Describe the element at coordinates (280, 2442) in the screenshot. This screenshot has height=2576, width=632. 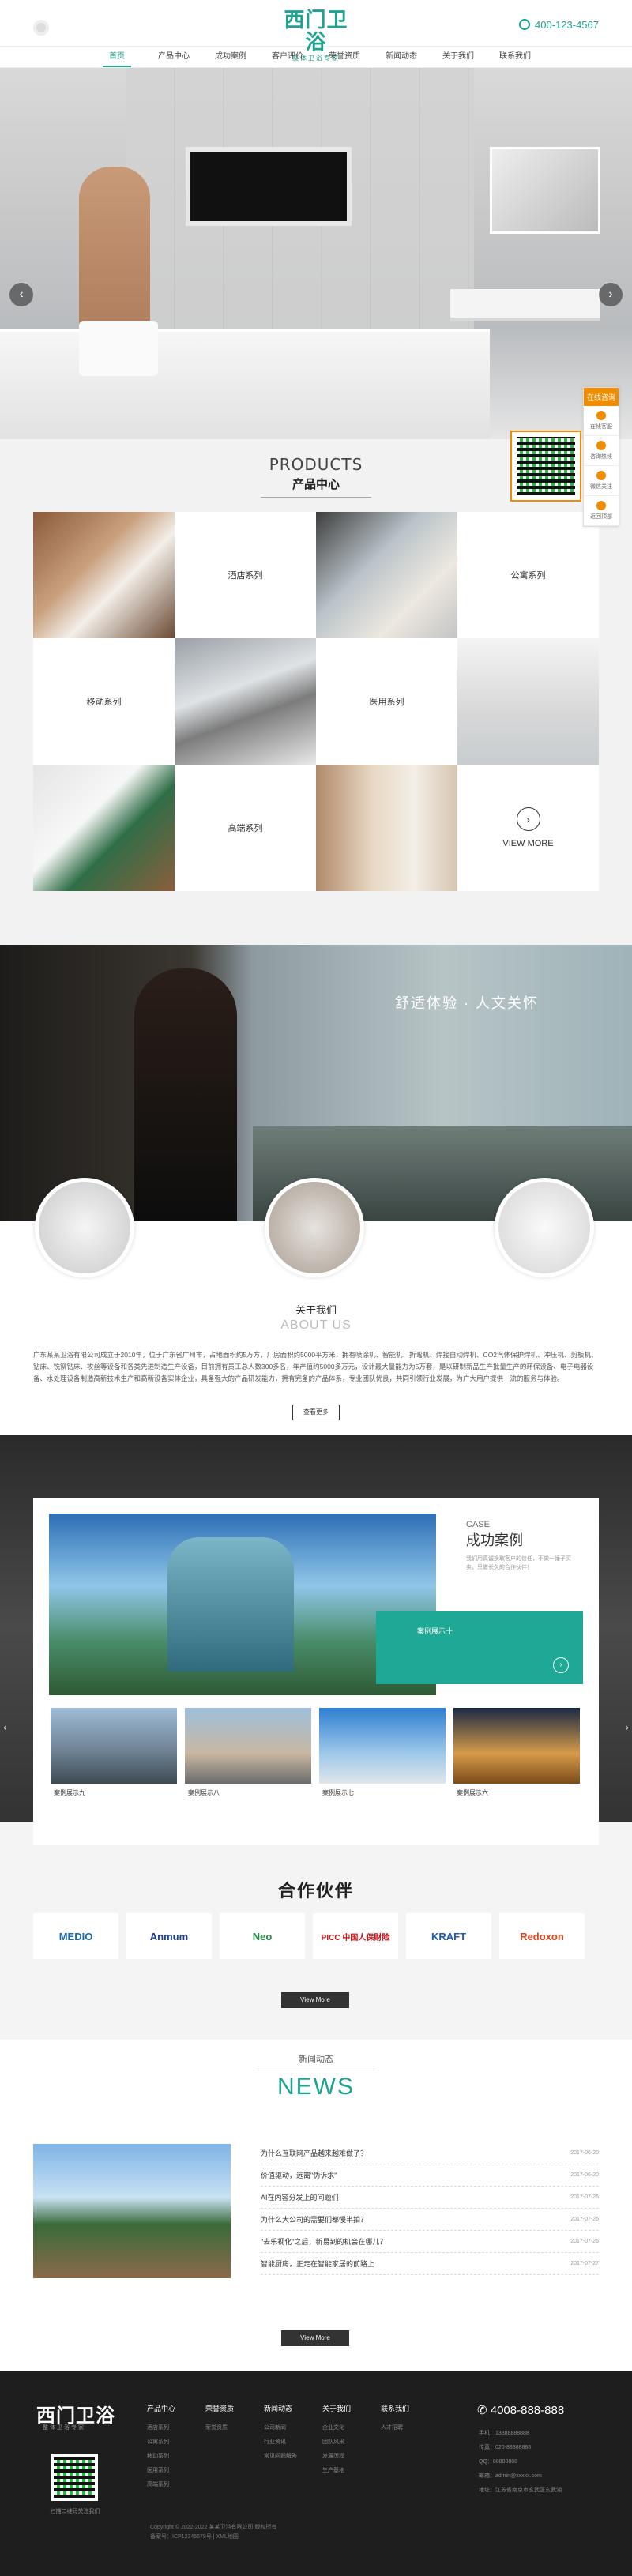
I see `footer-link: 行业资讯` at that location.